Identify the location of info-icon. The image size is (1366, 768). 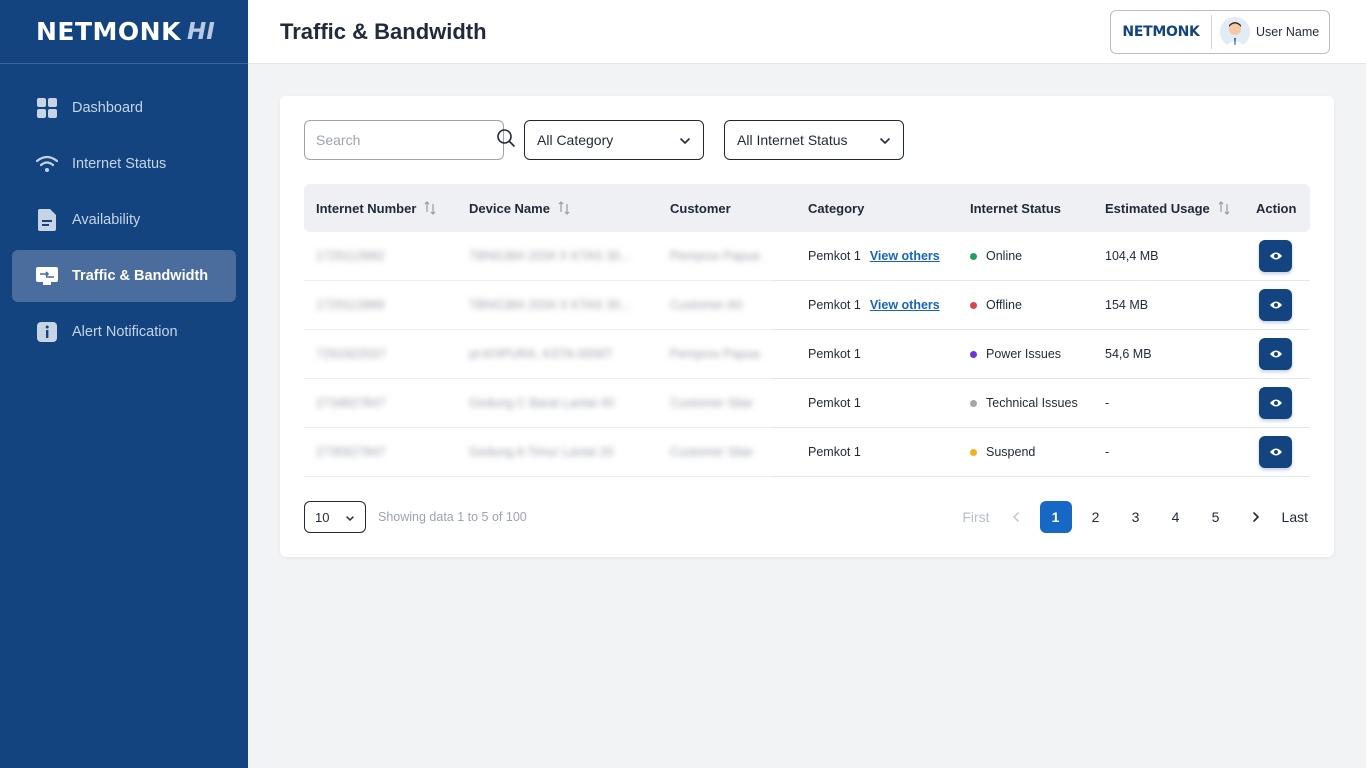
(47, 332).